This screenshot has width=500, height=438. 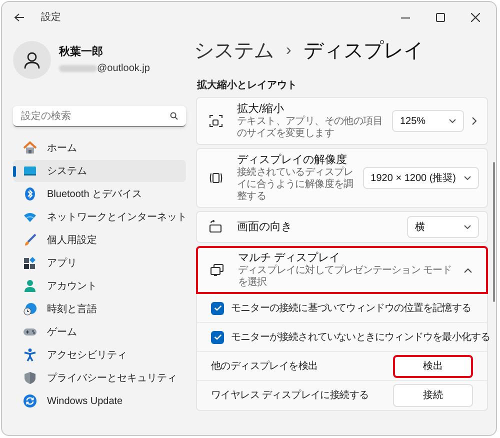 I want to click on house-icon, so click(x=30, y=148).